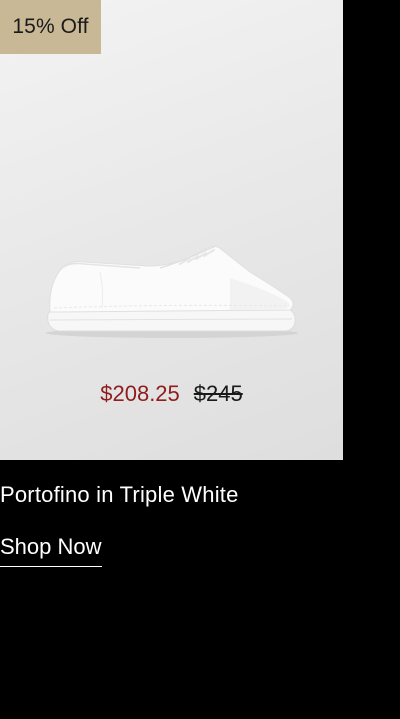 Image resolution: width=400 pixels, height=719 pixels. What do you see at coordinates (218, 393) in the screenshot?
I see `original-price: $245` at bounding box center [218, 393].